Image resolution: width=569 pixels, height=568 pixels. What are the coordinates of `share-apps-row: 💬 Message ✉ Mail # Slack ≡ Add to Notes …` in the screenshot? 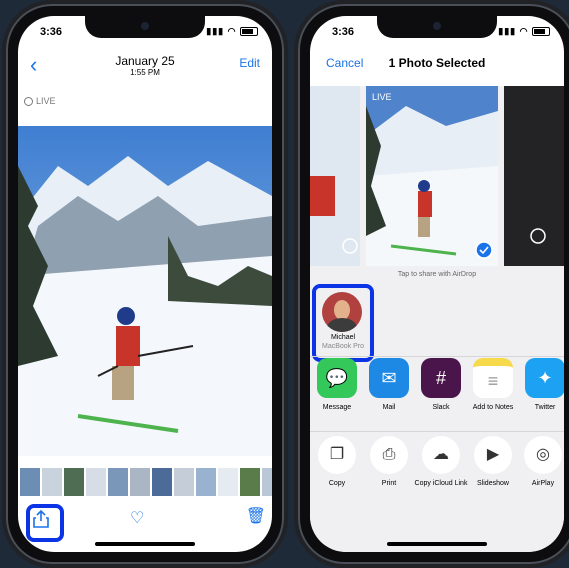 It's located at (437, 393).